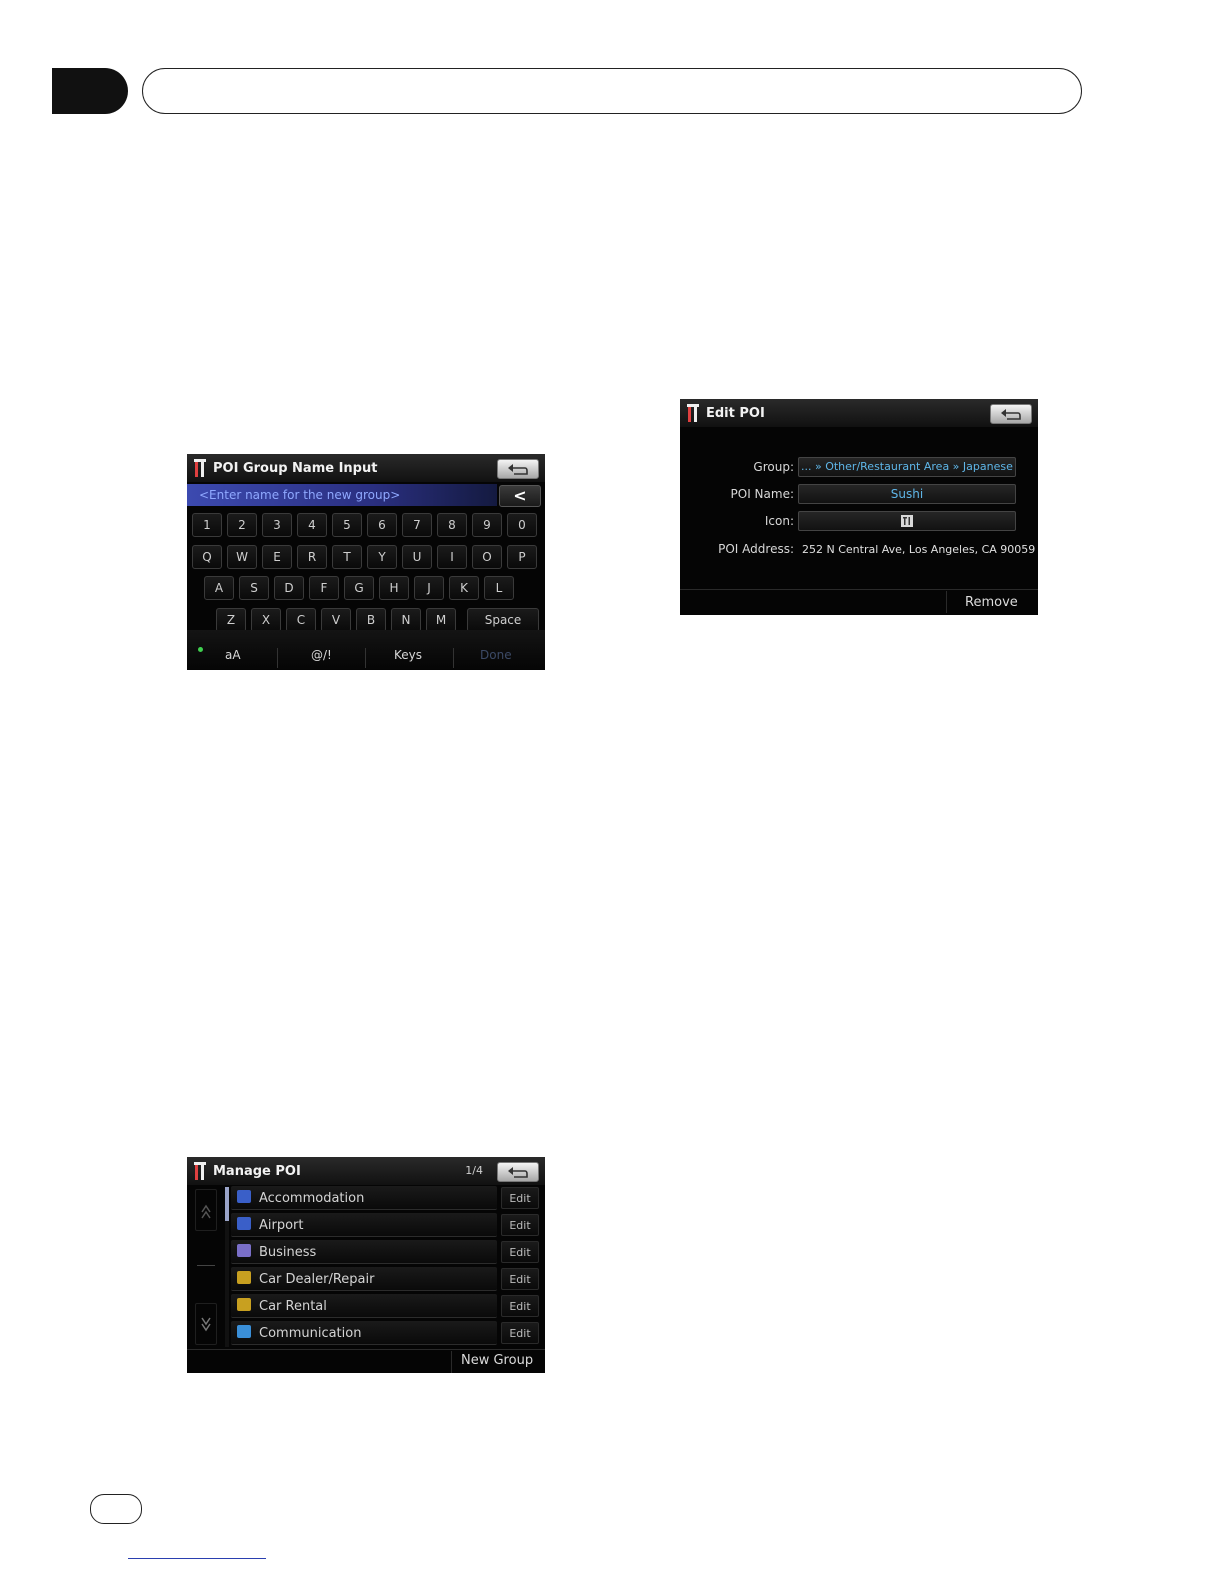 The image size is (1224, 1584). What do you see at coordinates (233, 655) in the screenshot?
I see `case-toggle-button: aA` at bounding box center [233, 655].